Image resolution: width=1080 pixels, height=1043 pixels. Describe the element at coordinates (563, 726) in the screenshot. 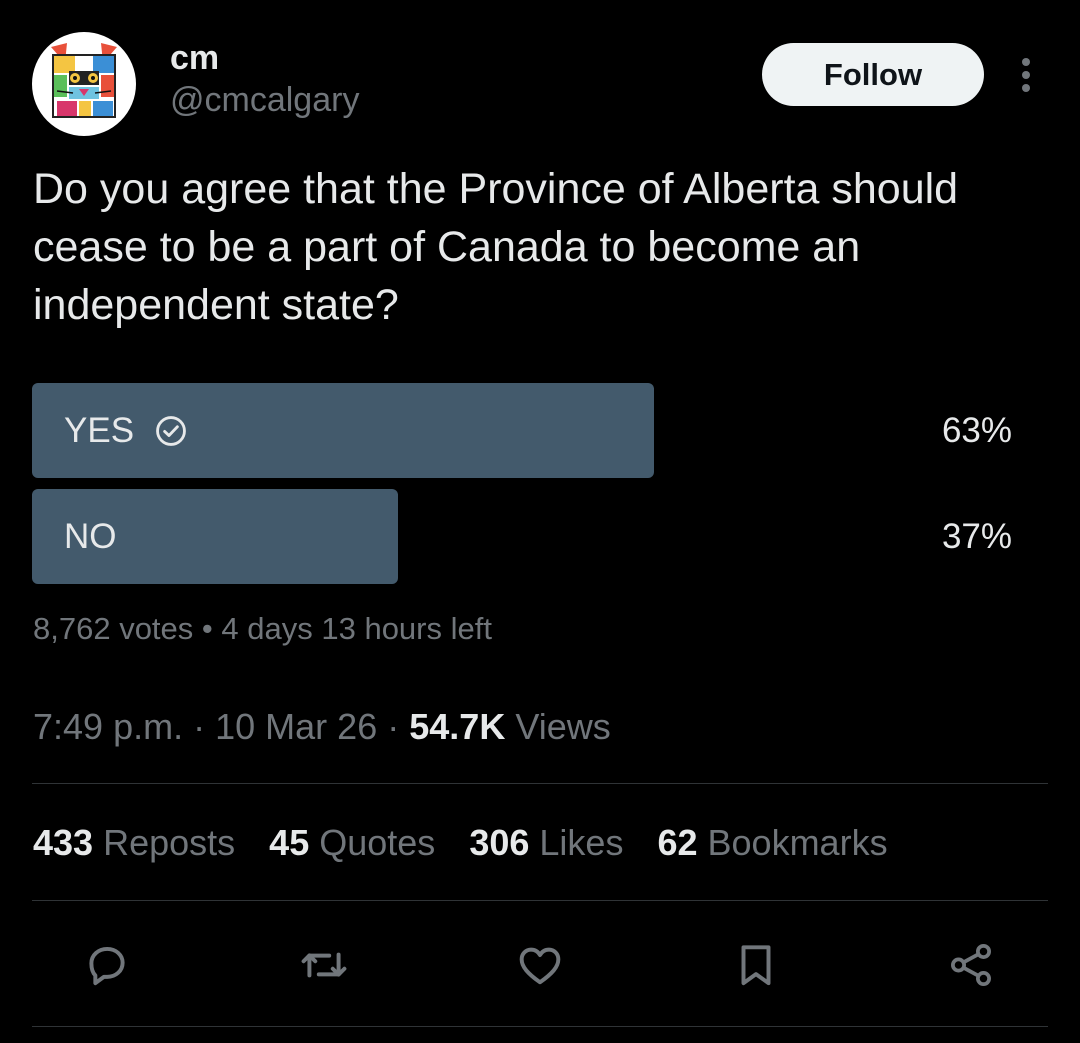

I see `views-label: Views` at that location.